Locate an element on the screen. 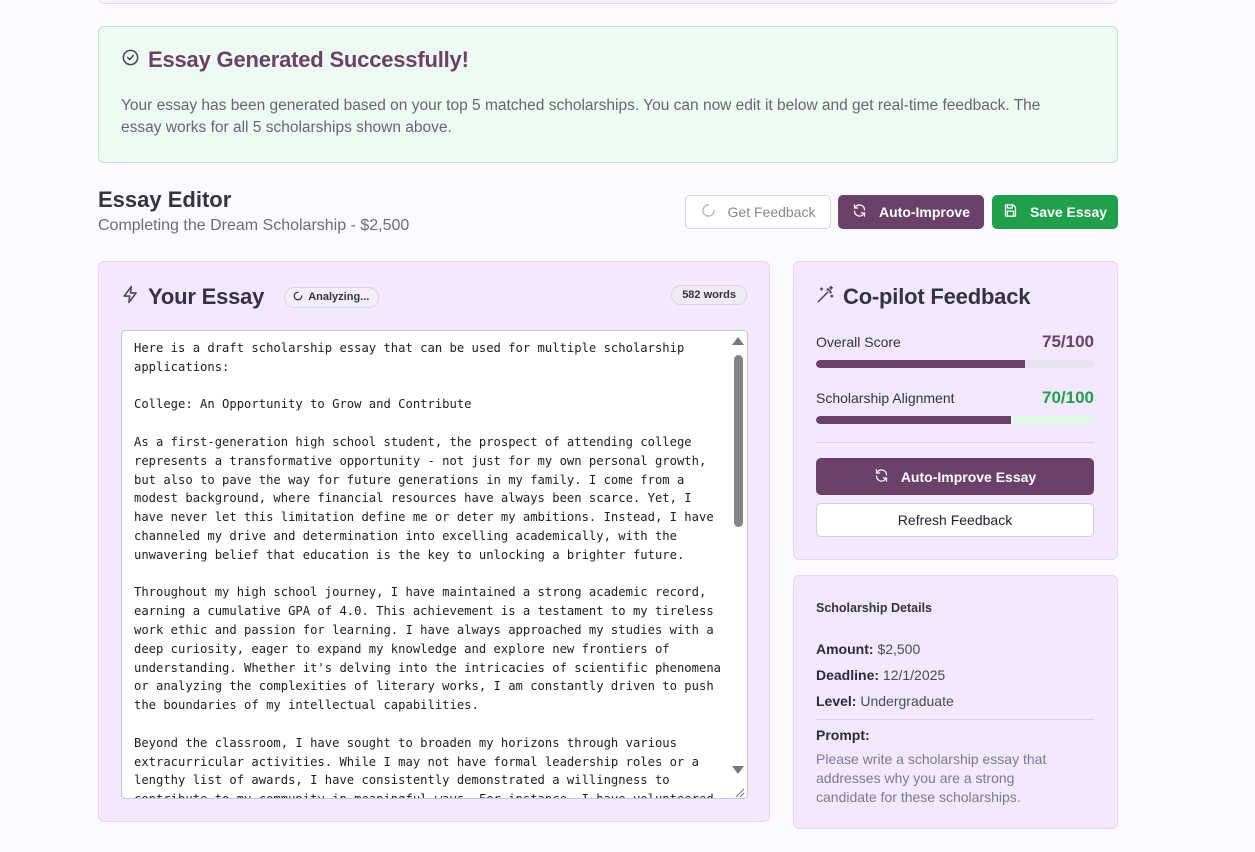 This screenshot has height=852, width=1255. scroll-thumb is located at coordinates (738, 441).